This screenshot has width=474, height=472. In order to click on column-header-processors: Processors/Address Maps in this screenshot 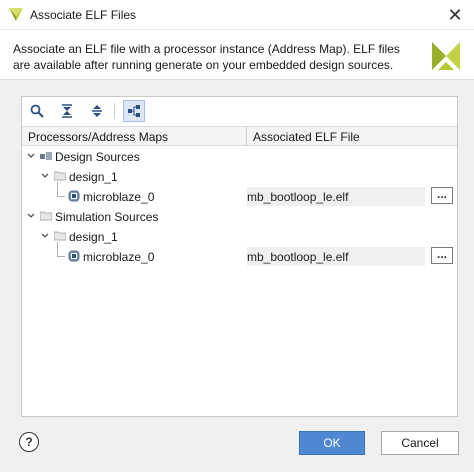, I will do `click(98, 137)`.